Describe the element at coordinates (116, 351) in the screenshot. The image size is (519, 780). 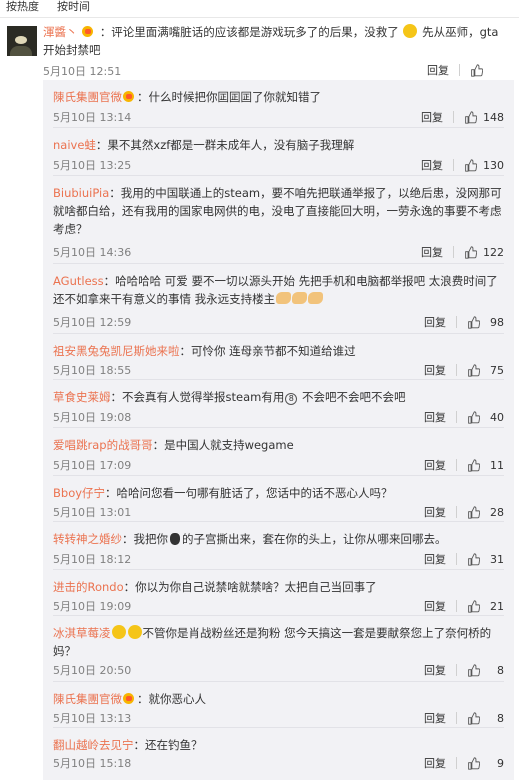
I see `reply-username: 祖安黑兔兔凯尼斯她来啦` at that location.